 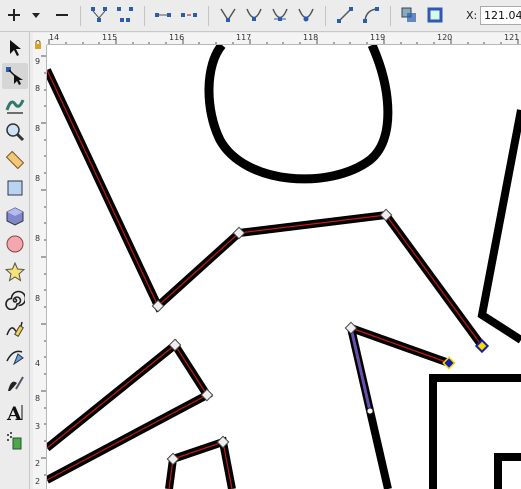 I want to click on toolbox: A, so click(x=15, y=260).